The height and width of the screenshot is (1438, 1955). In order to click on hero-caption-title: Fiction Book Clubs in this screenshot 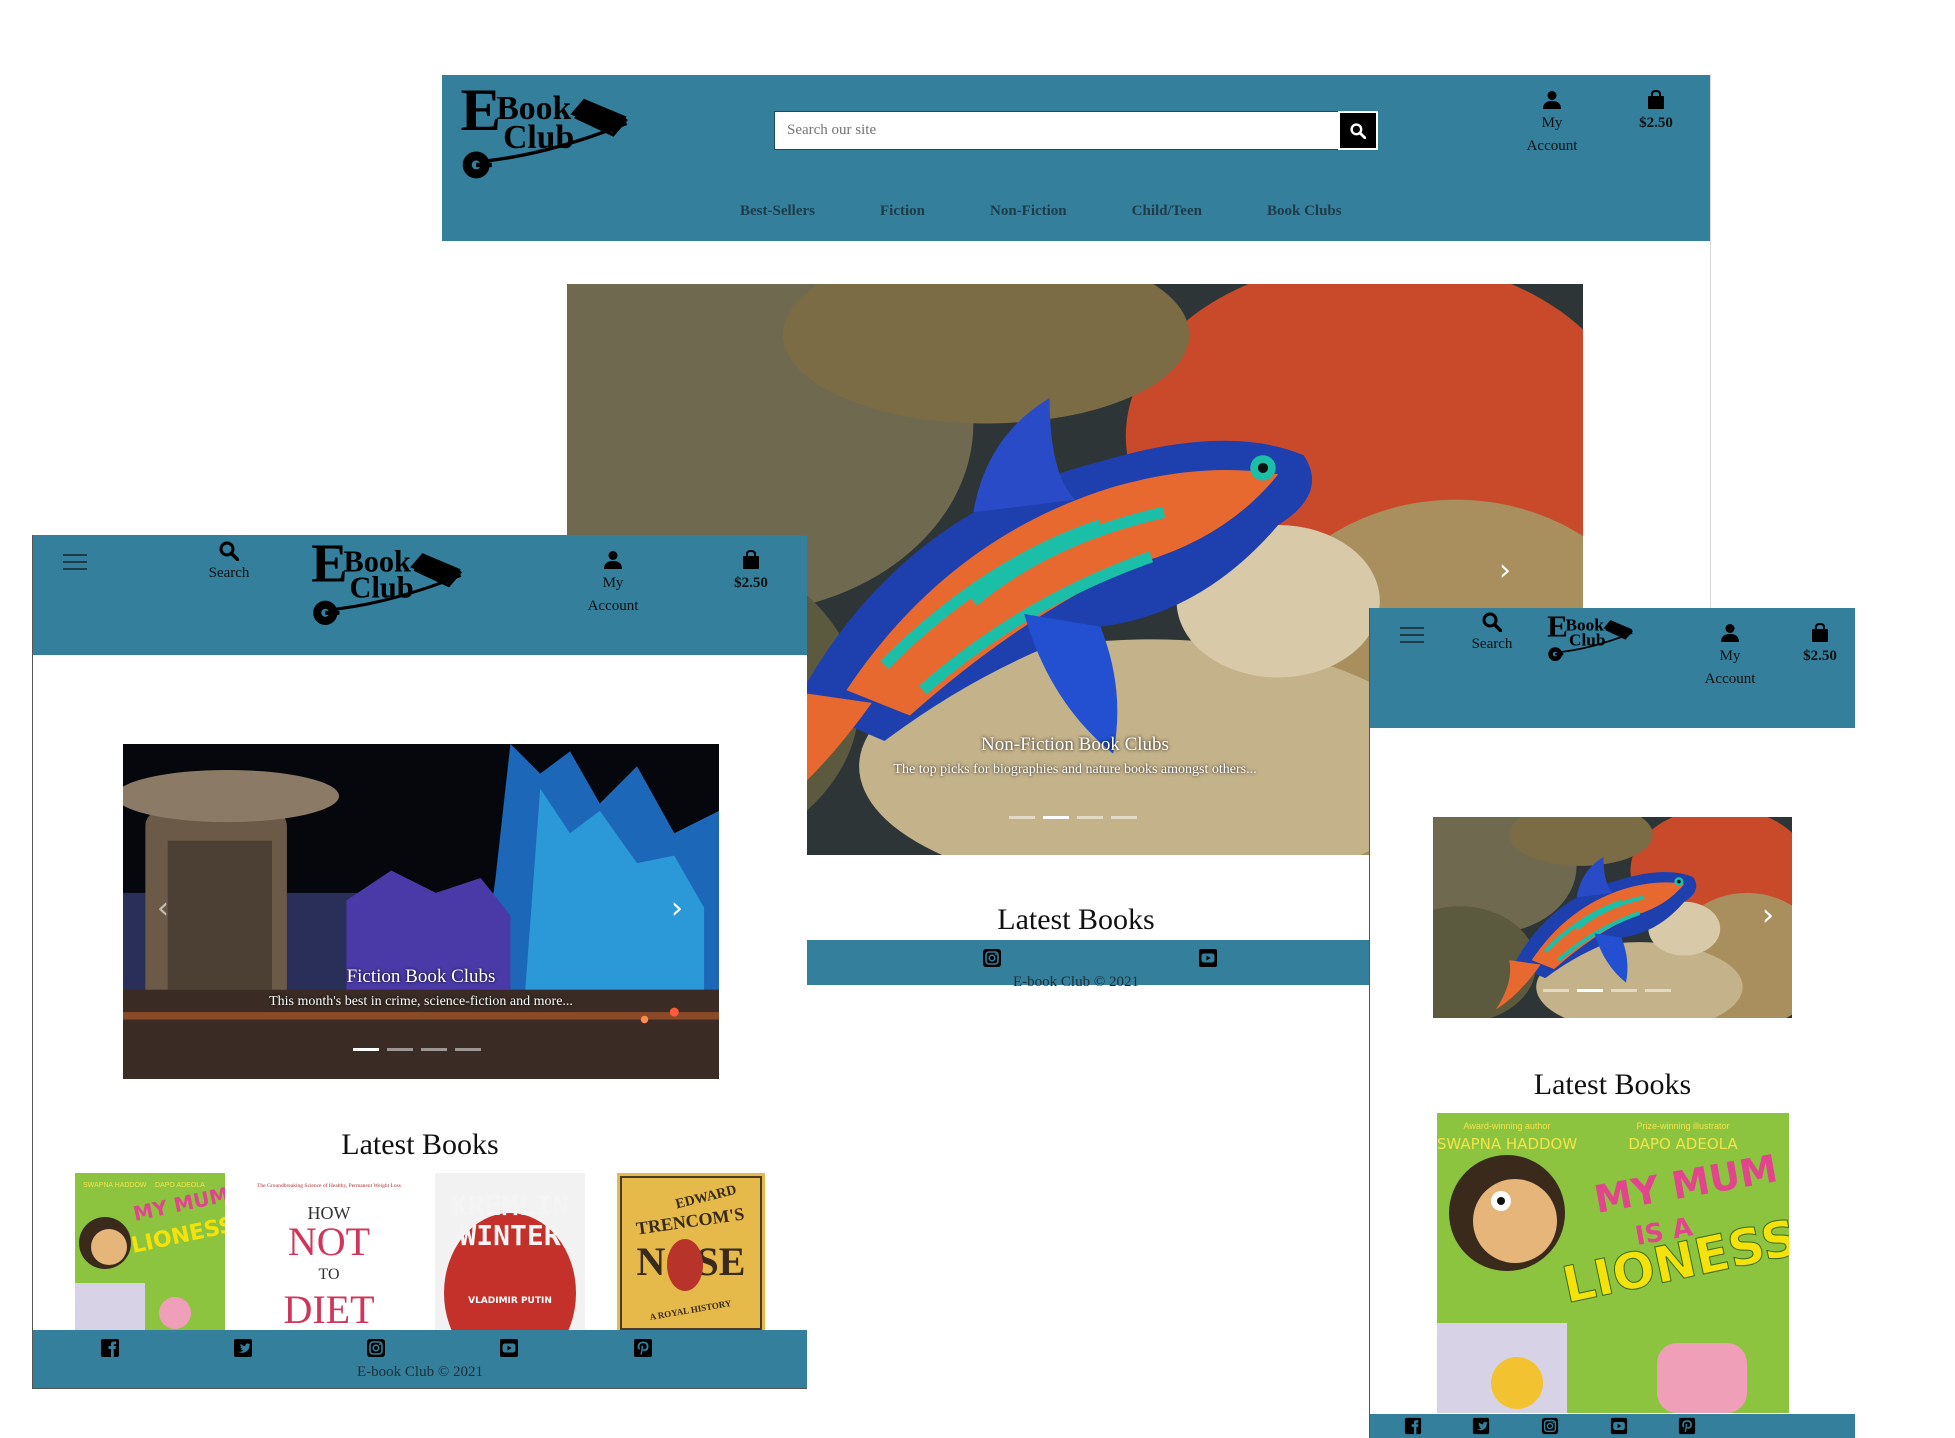, I will do `click(421, 976)`.